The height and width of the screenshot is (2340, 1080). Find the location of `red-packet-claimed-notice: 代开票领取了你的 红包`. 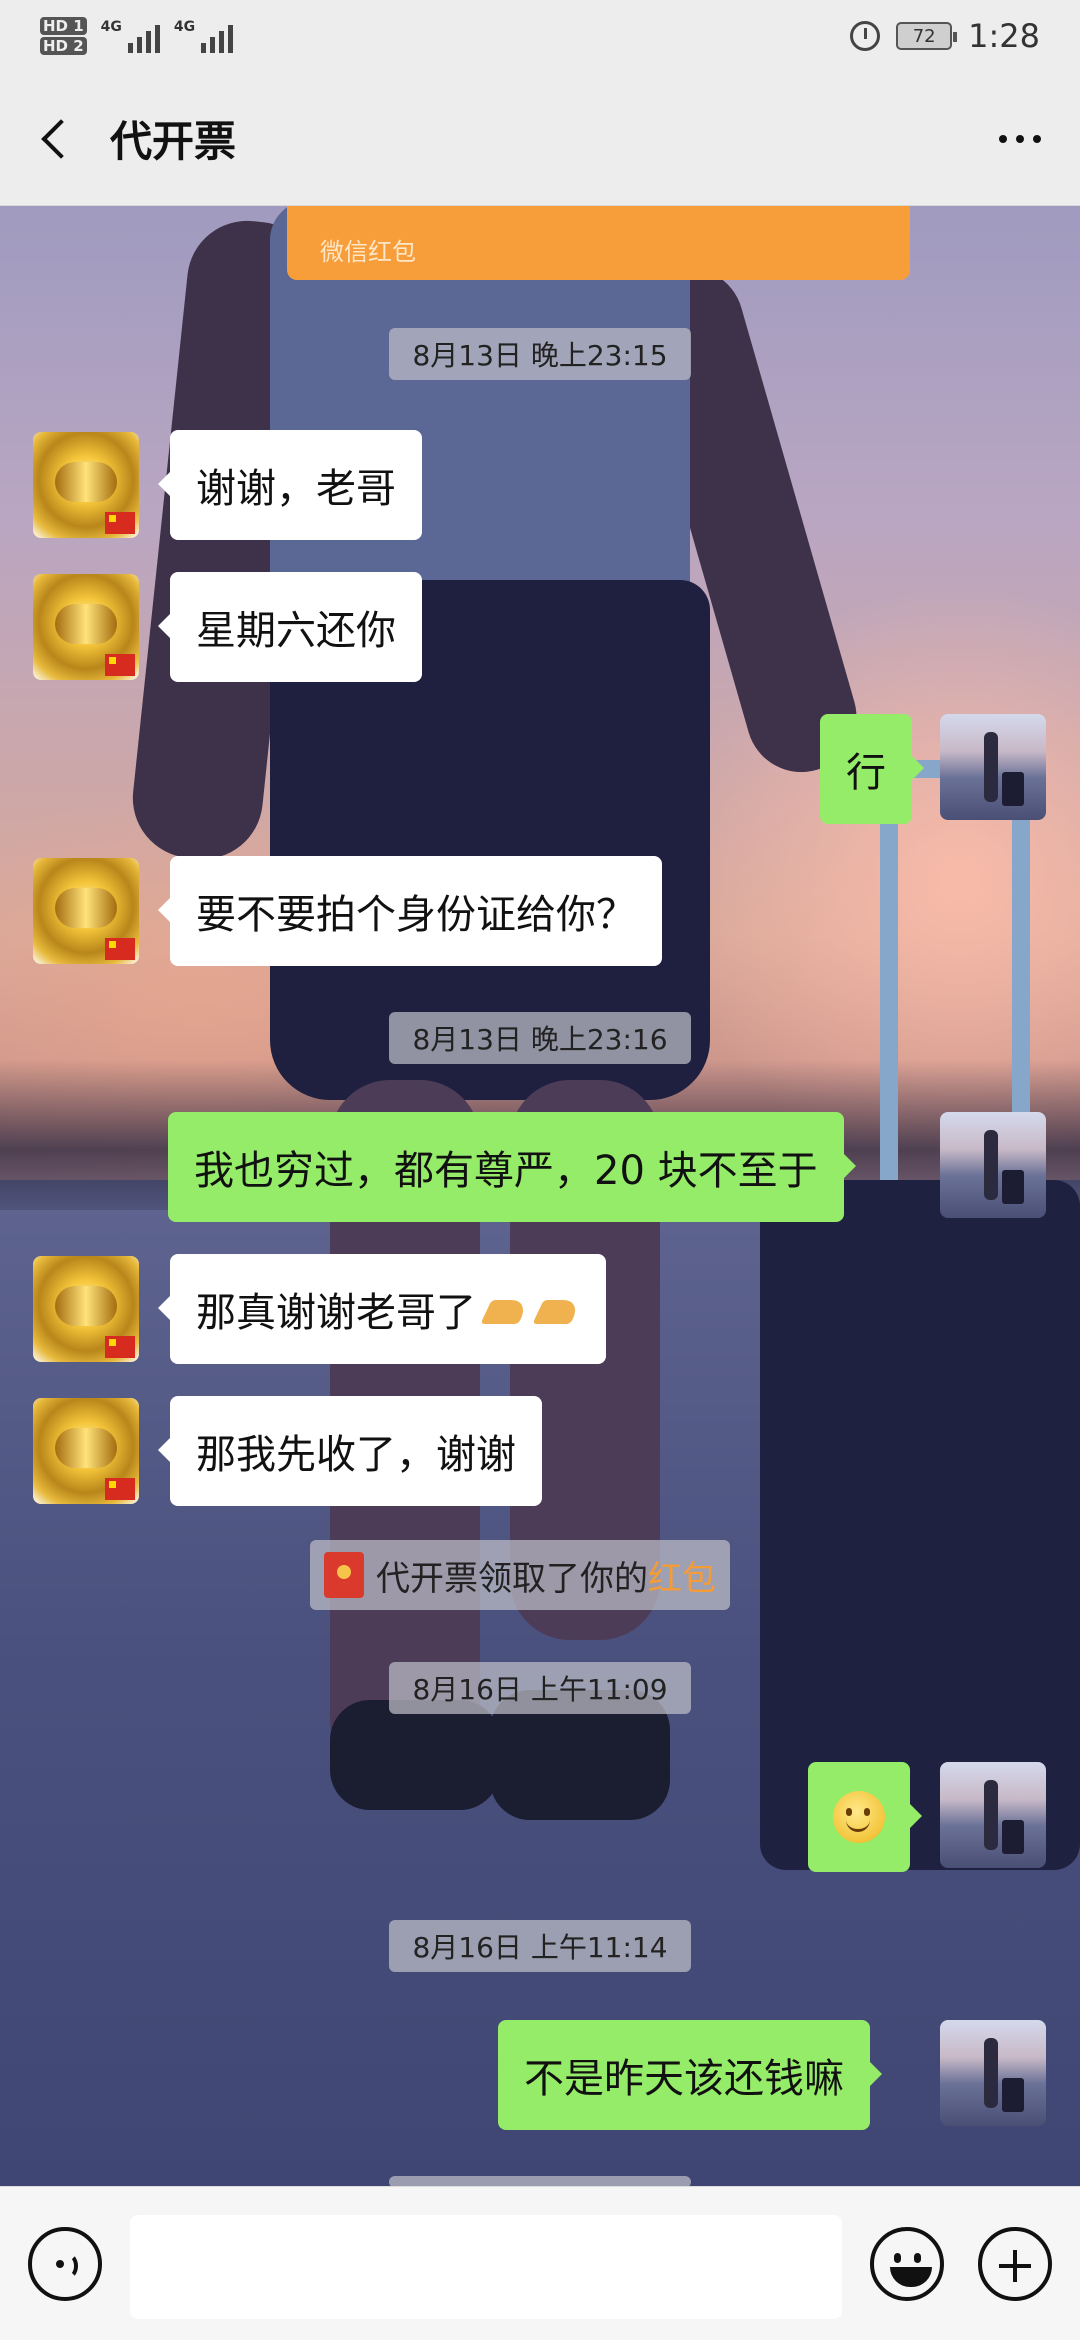

red-packet-claimed-notice: 代开票领取了你的 红包 is located at coordinates (520, 1575).